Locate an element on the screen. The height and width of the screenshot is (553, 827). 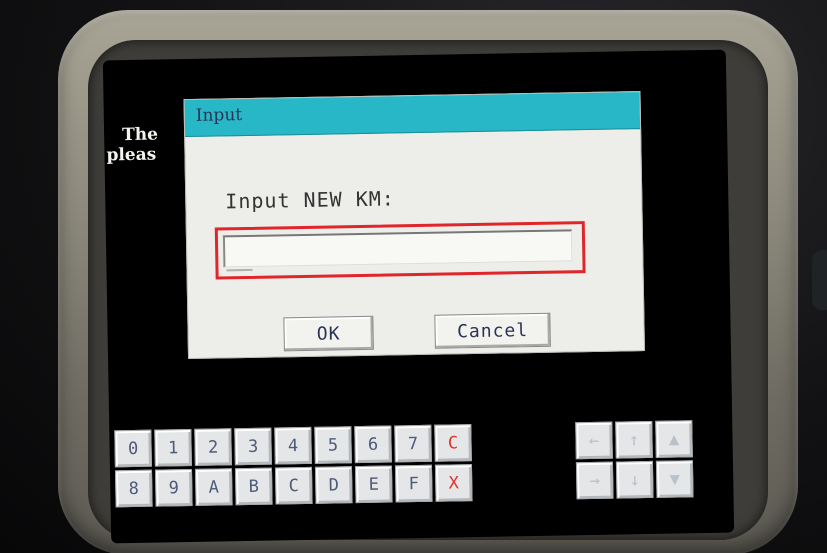
key-7: 7 is located at coordinates (413, 443).